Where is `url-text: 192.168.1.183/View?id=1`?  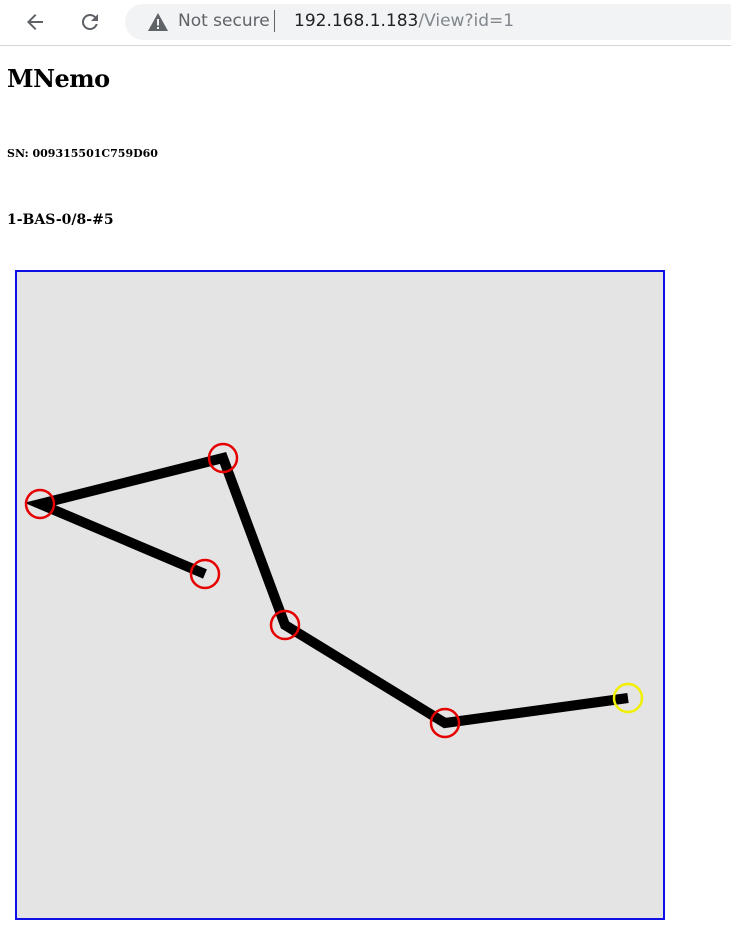 url-text: 192.168.1.183/View?id=1 is located at coordinates (404, 21).